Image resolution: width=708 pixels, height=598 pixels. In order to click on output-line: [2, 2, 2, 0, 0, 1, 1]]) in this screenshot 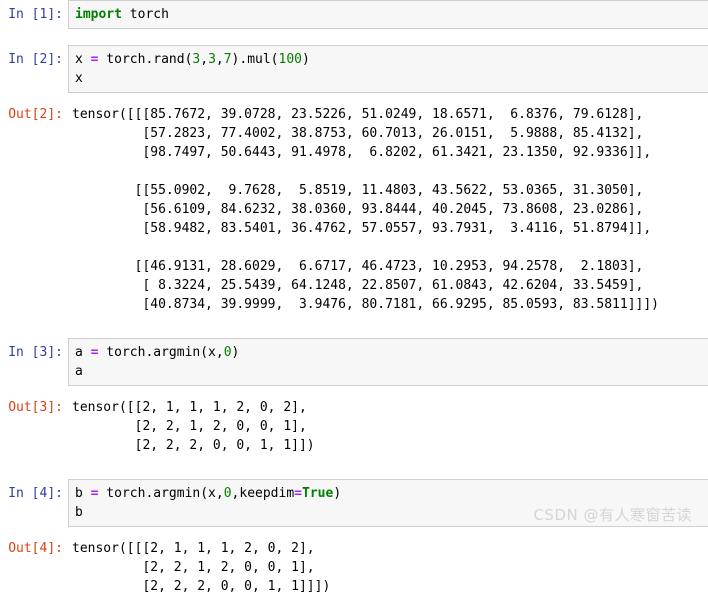, I will do `click(193, 445)`.